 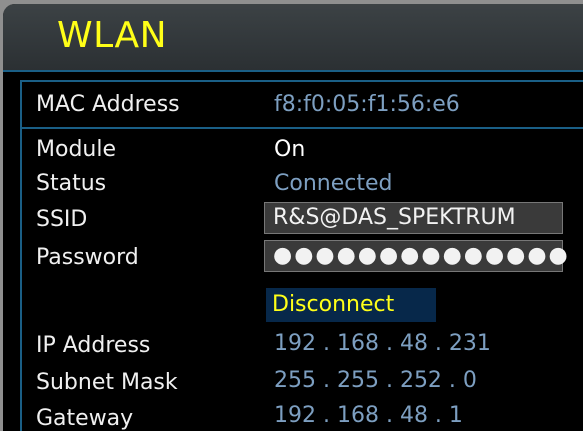 I want to click on ssid-field: R&S@DAS_SPEKTRUM, so click(x=413, y=218).